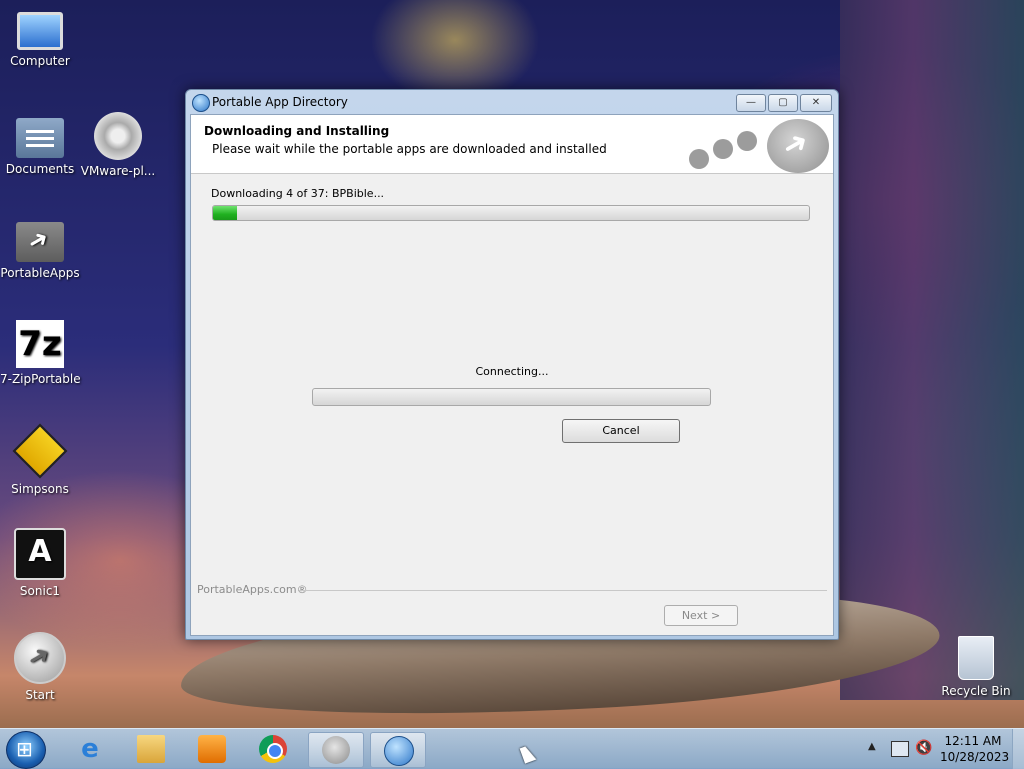 The width and height of the screenshot is (1024, 769). I want to click on desktop-icon-label: Documents, so click(40, 169).